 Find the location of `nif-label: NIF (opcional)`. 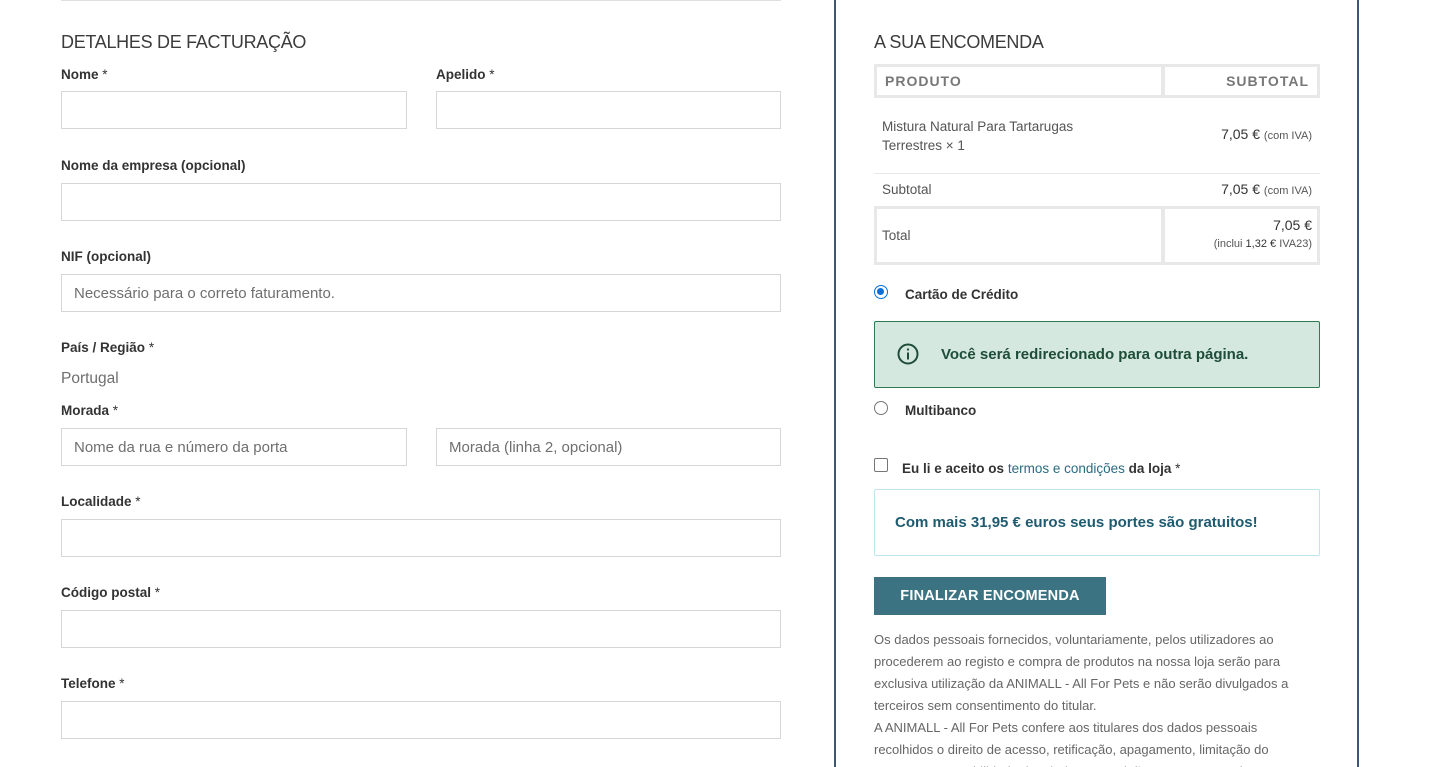

nif-label: NIF (opcional) is located at coordinates (106, 256).